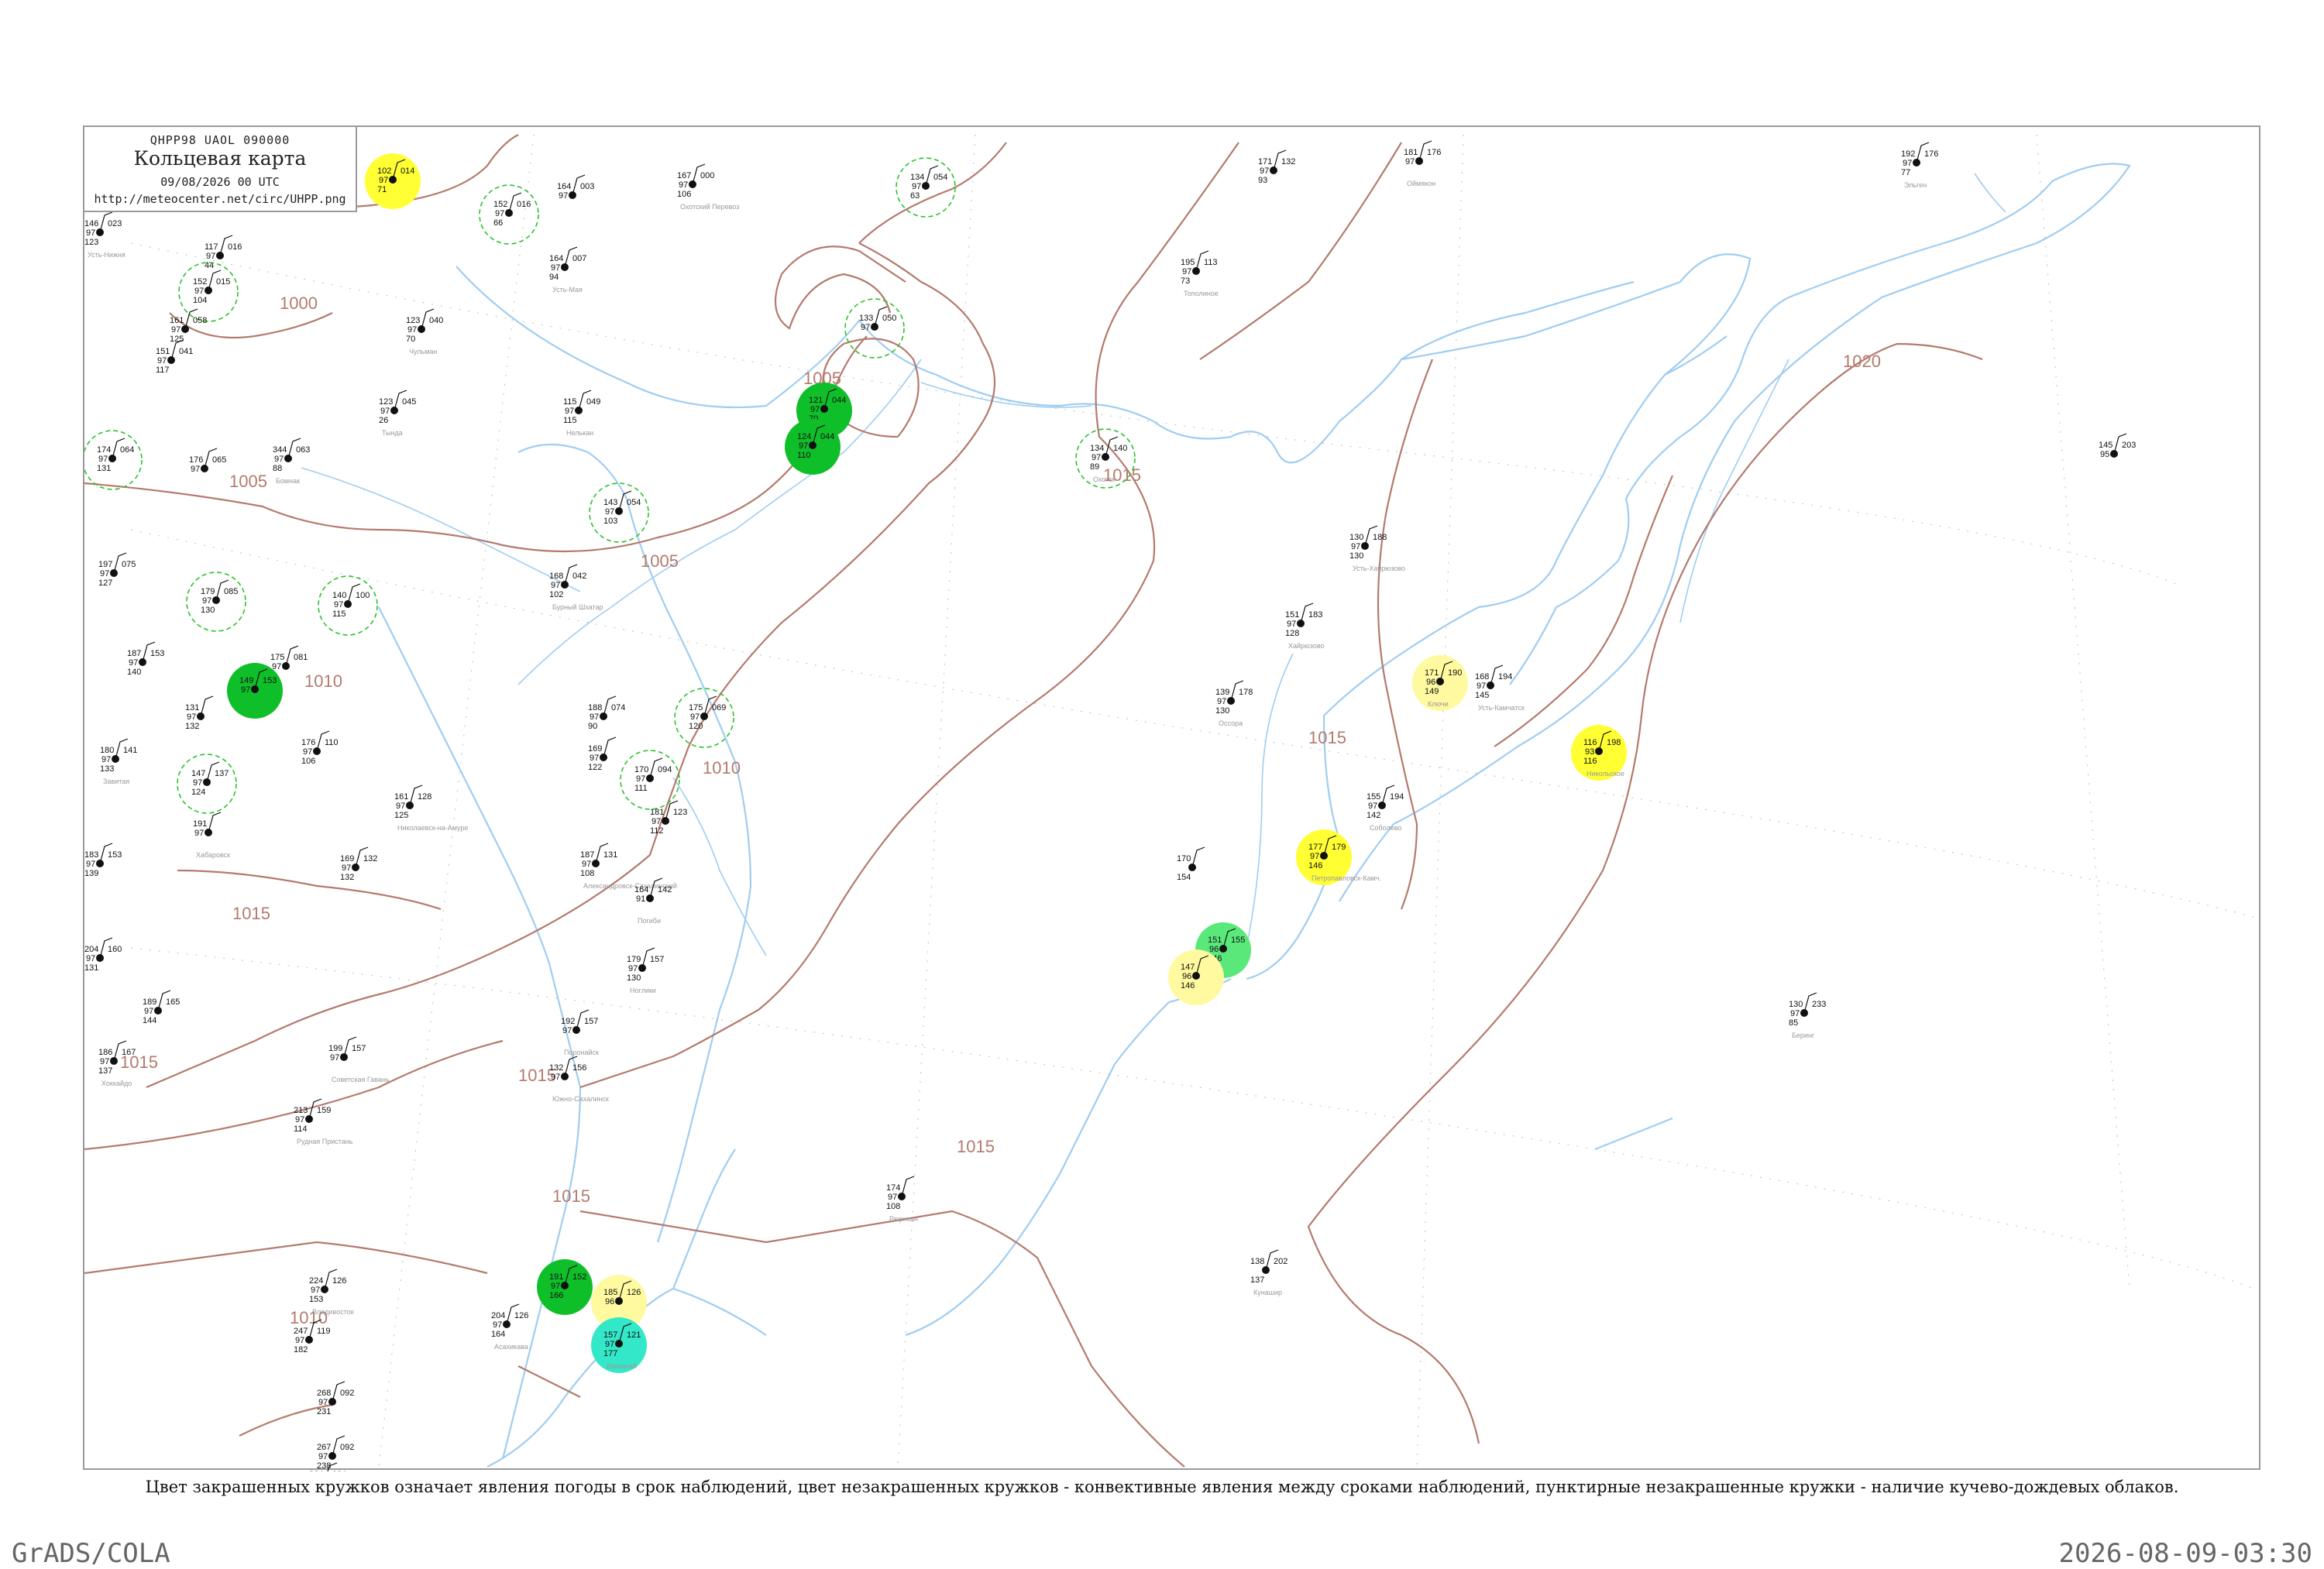 The width and height of the screenshot is (2324, 1569). Describe the element at coordinates (113, 460) in the screenshot. I see `station-plot: 174 064 97131` at that location.